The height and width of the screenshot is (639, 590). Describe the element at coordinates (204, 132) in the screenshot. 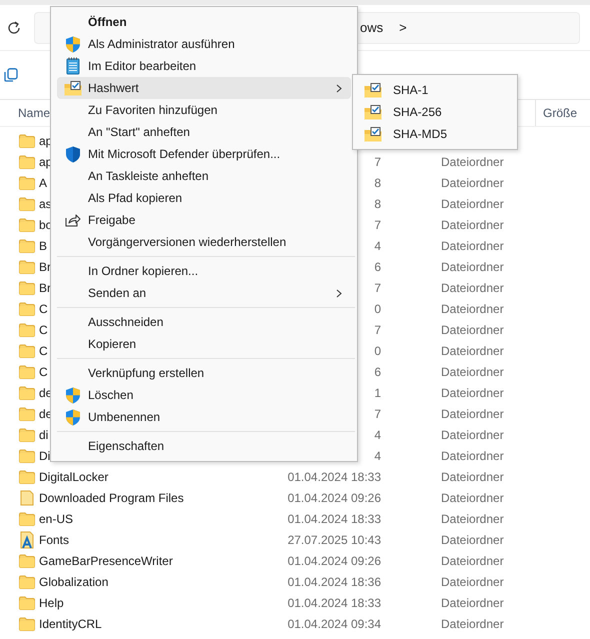

I see `menu-item: An "Start" anheften` at that location.